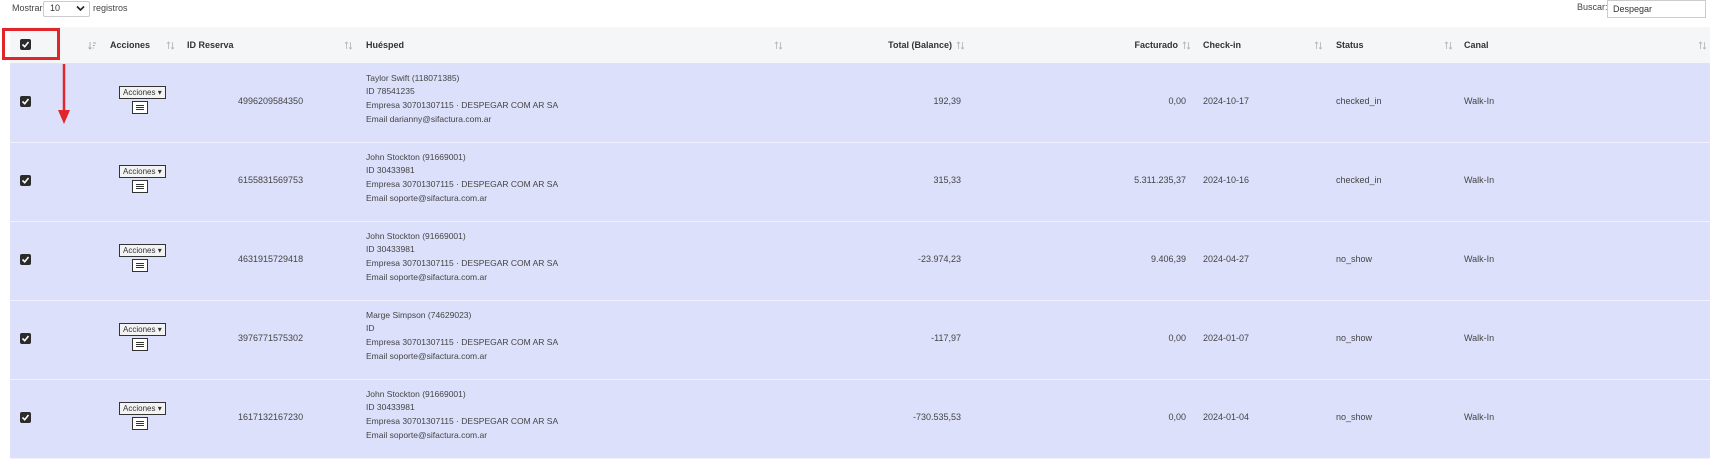 This screenshot has width=1716, height=465. What do you see at coordinates (1656, 9) in the screenshot?
I see `search-input` at bounding box center [1656, 9].